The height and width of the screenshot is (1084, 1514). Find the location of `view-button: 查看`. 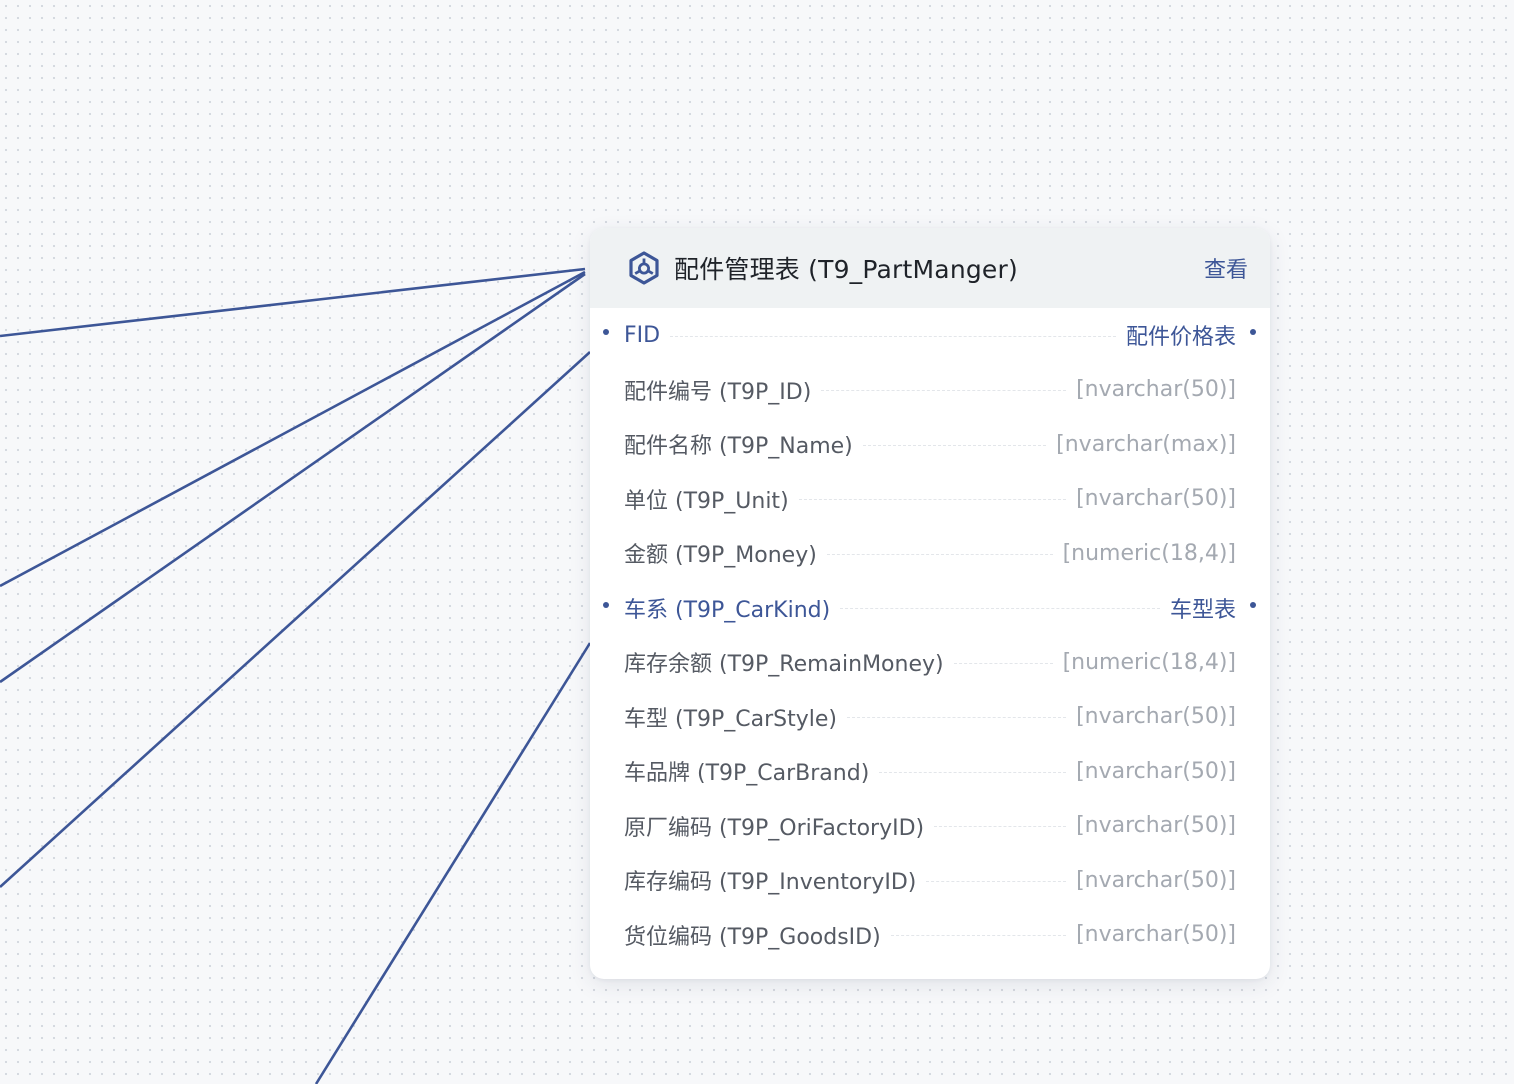

view-button: 查看 is located at coordinates (1226, 268).